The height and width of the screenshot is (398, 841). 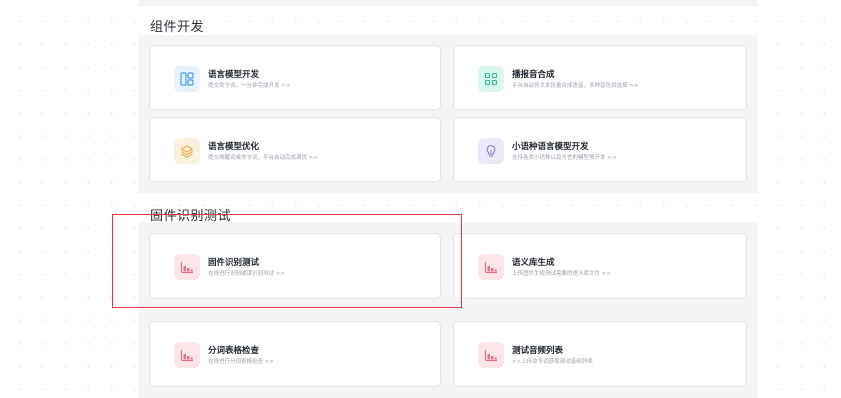 I want to click on card-title: 分词表格检查, so click(x=234, y=351).